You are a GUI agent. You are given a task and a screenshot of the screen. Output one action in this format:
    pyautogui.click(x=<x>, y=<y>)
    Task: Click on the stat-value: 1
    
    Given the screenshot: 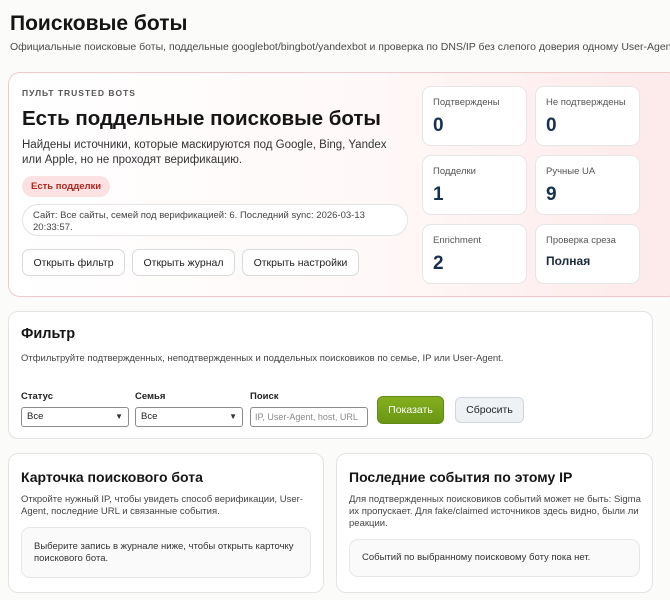 What is the action you would take?
    pyautogui.click(x=438, y=194)
    